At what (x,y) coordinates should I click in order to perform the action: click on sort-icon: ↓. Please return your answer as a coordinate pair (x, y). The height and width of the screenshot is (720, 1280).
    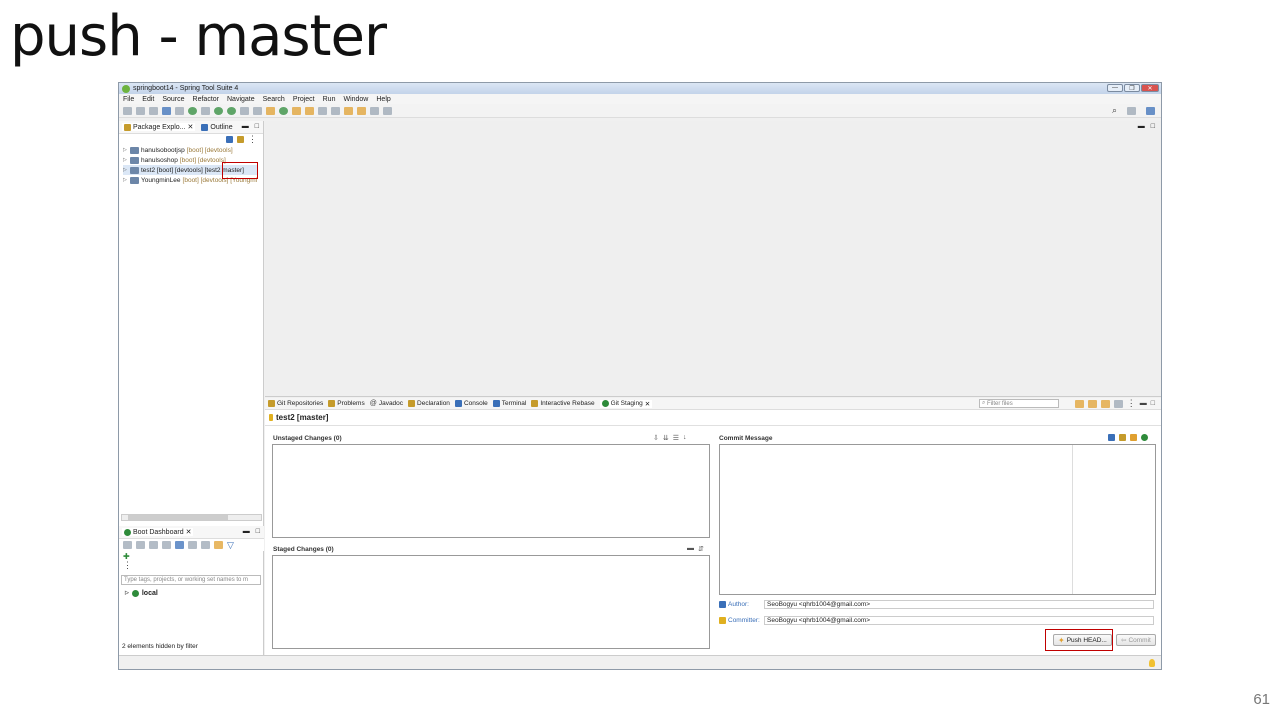
    Looking at the image, I should click on (685, 438).